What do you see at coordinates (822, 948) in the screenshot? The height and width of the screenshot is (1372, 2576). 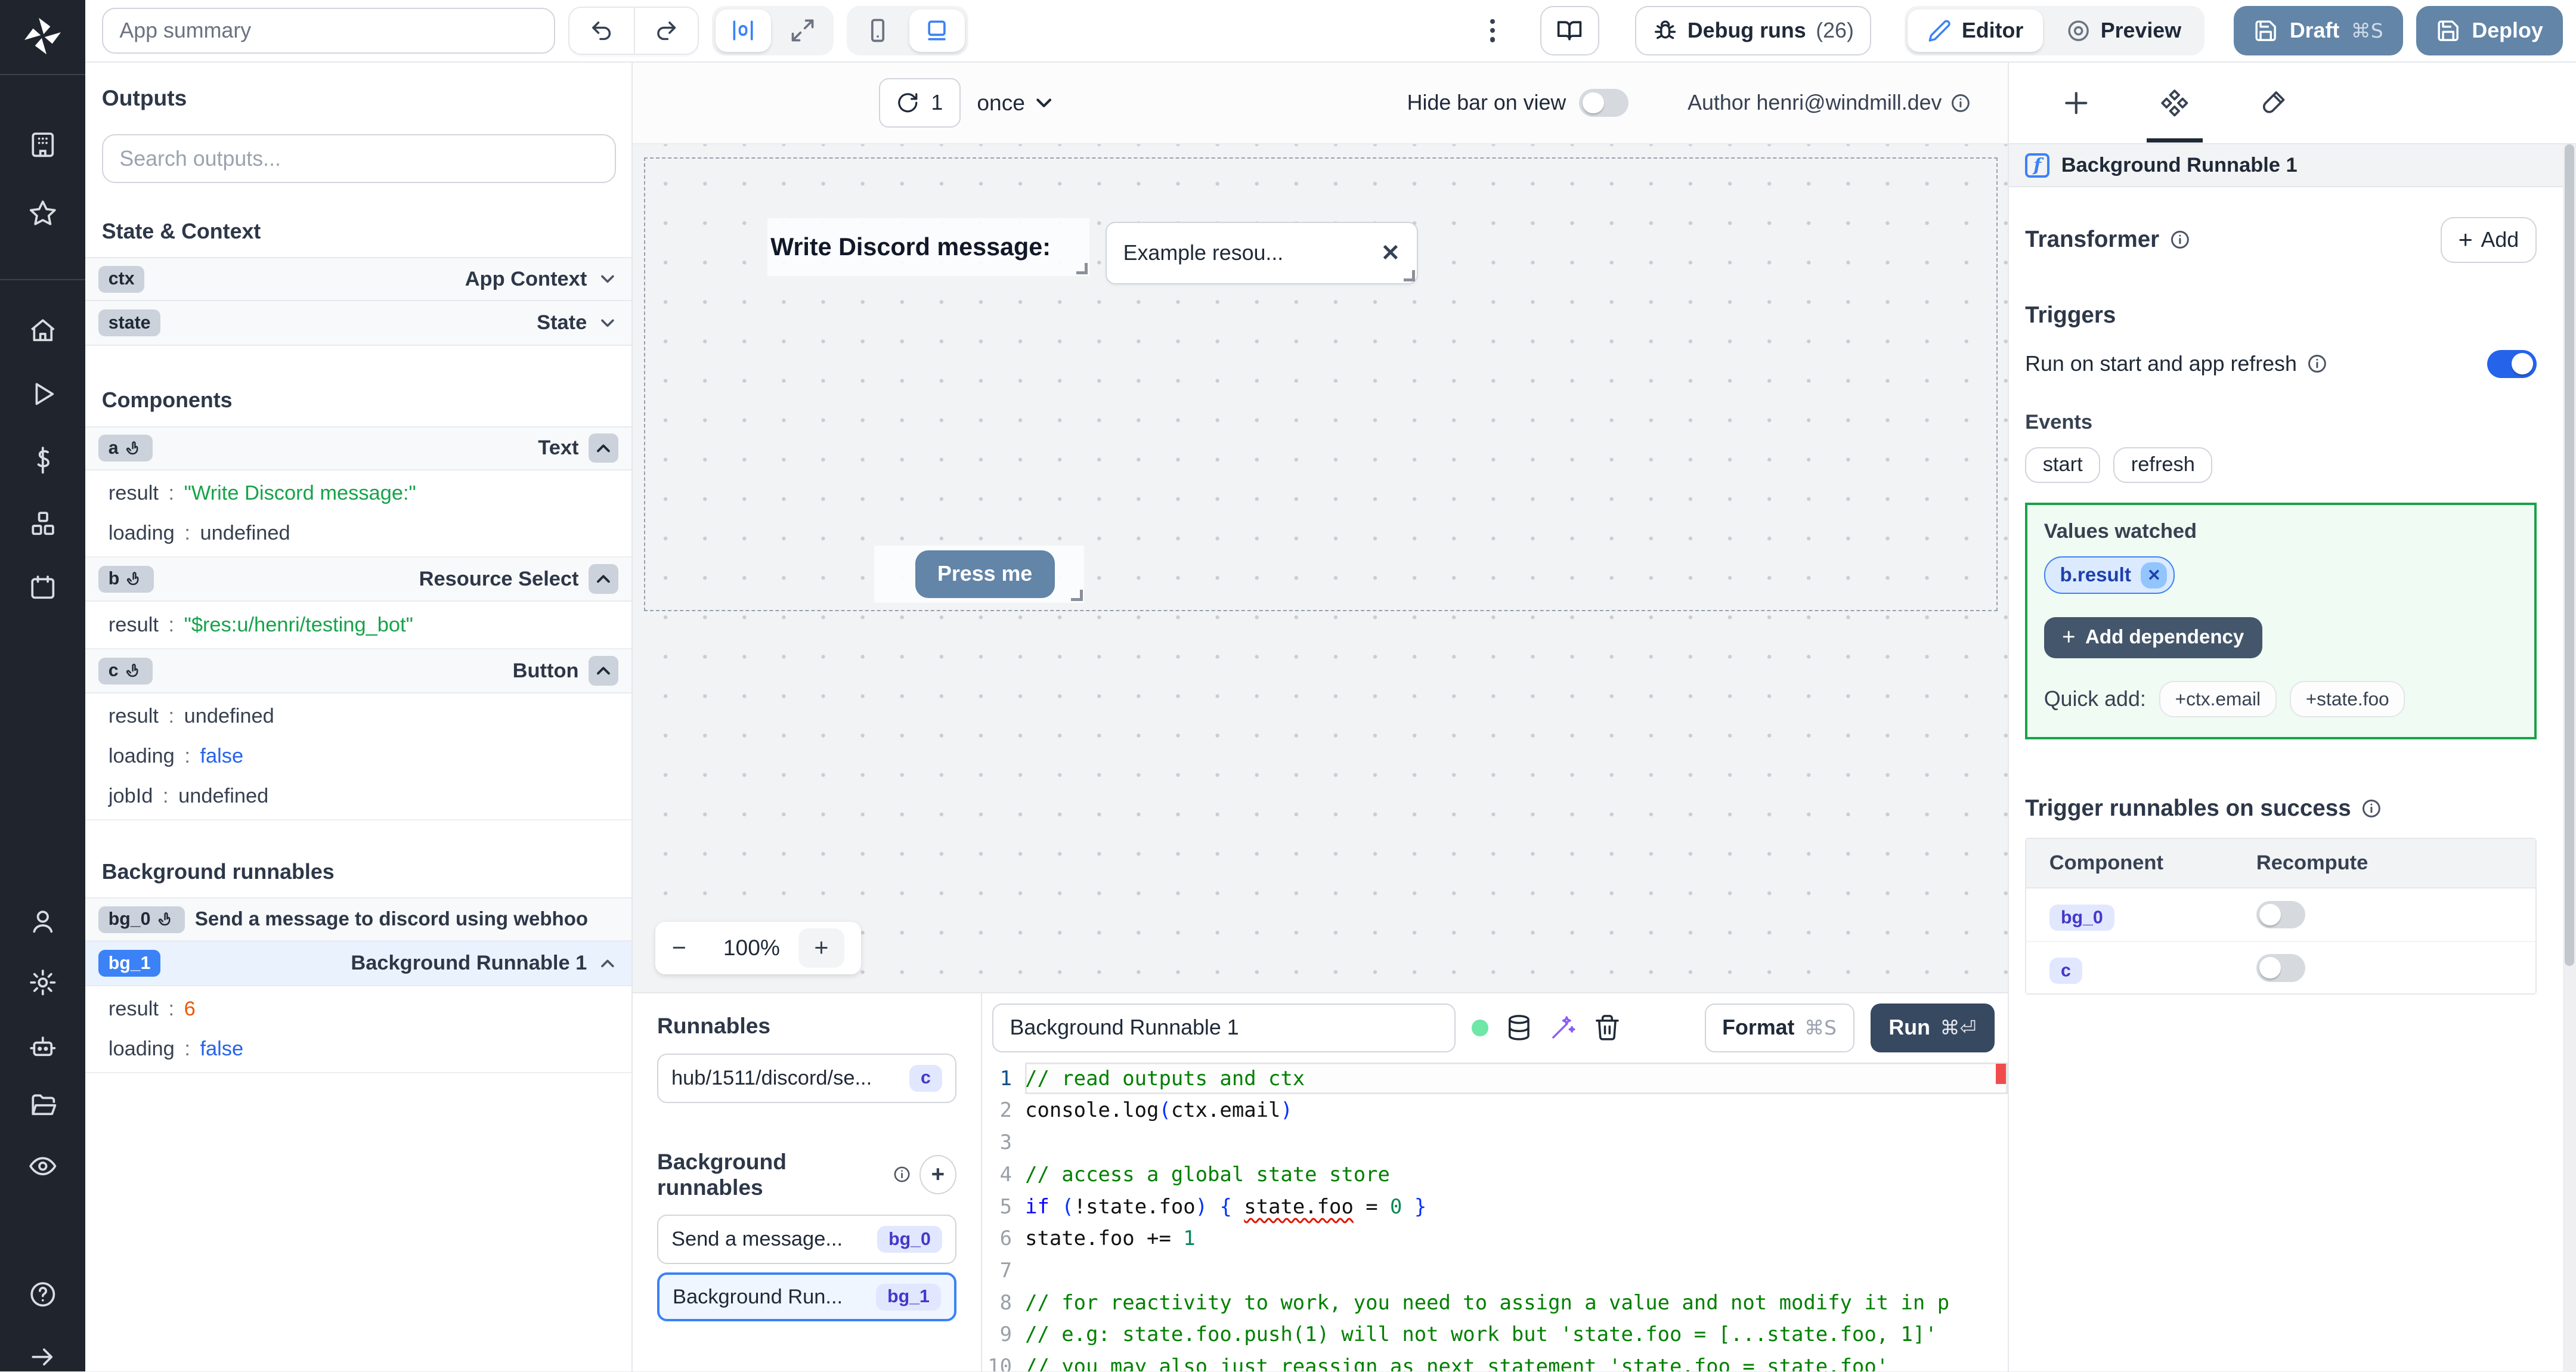 I see `zoom-in-button: +` at bounding box center [822, 948].